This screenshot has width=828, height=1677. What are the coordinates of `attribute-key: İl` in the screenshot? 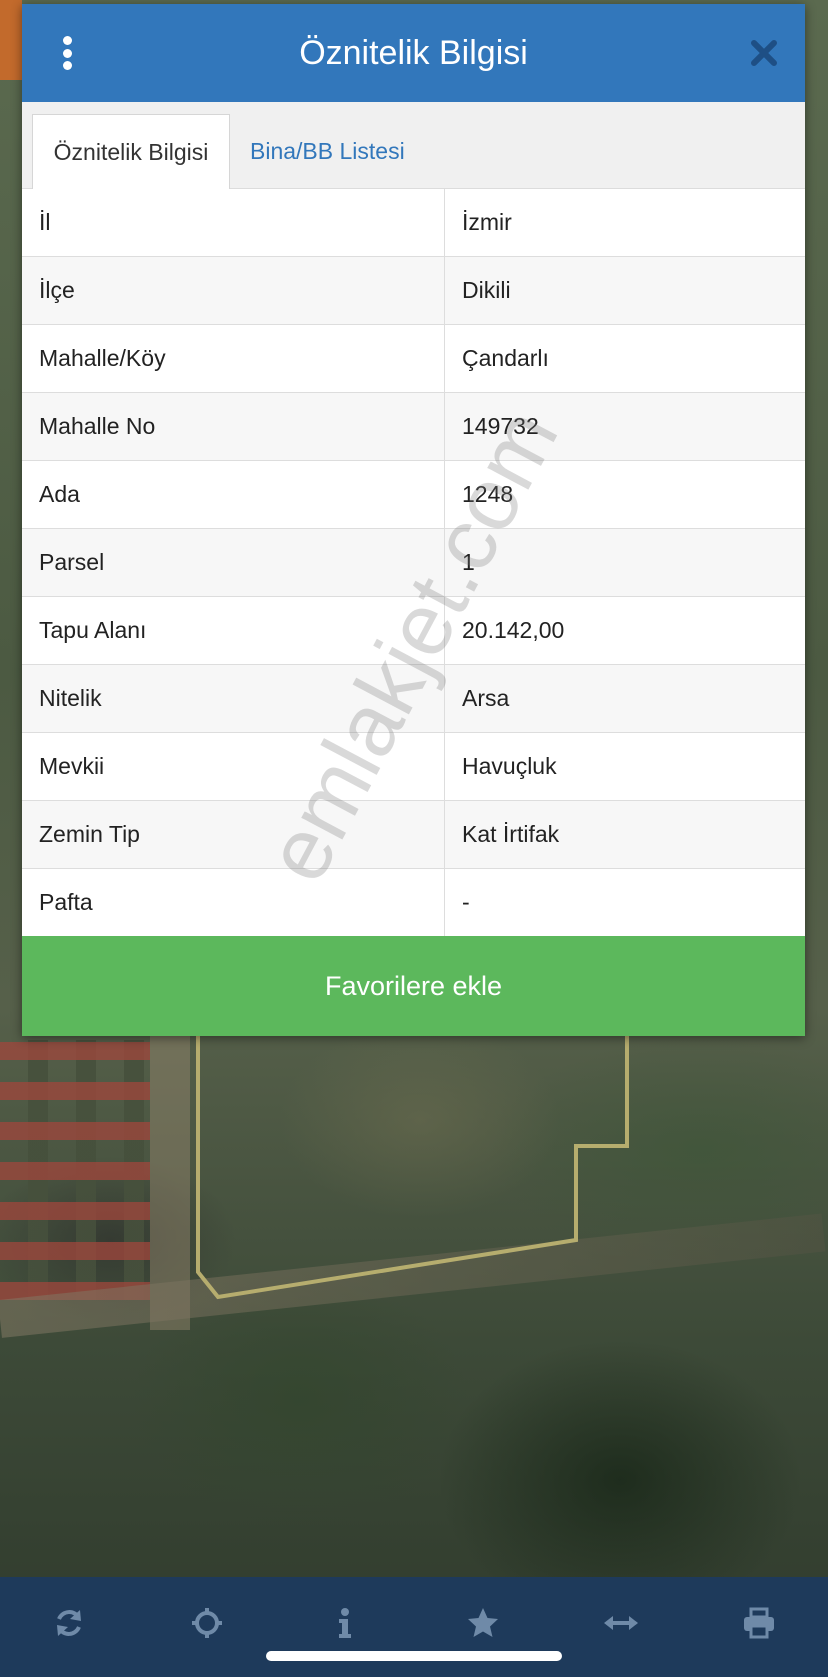 It's located at (233, 222).